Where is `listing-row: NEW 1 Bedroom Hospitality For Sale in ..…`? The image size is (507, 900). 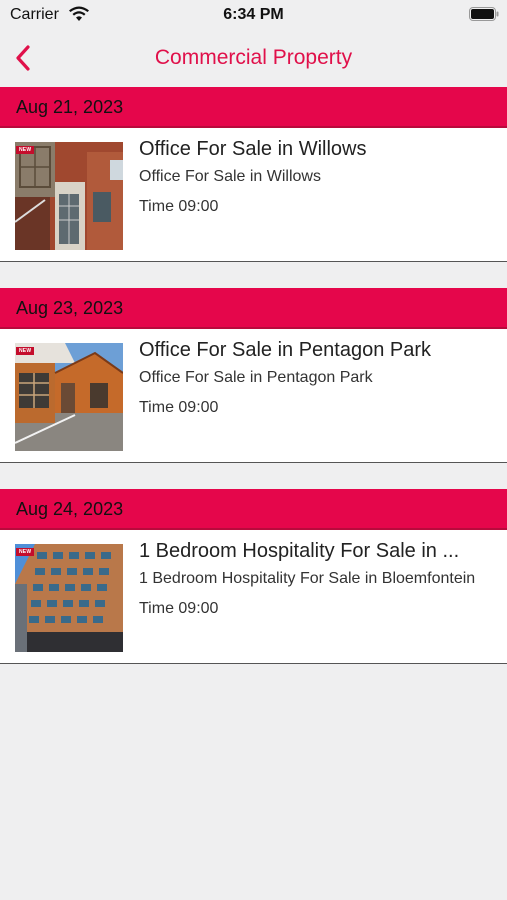
listing-row: NEW 1 Bedroom Hospitality For Sale in ..… is located at coordinates (253, 597).